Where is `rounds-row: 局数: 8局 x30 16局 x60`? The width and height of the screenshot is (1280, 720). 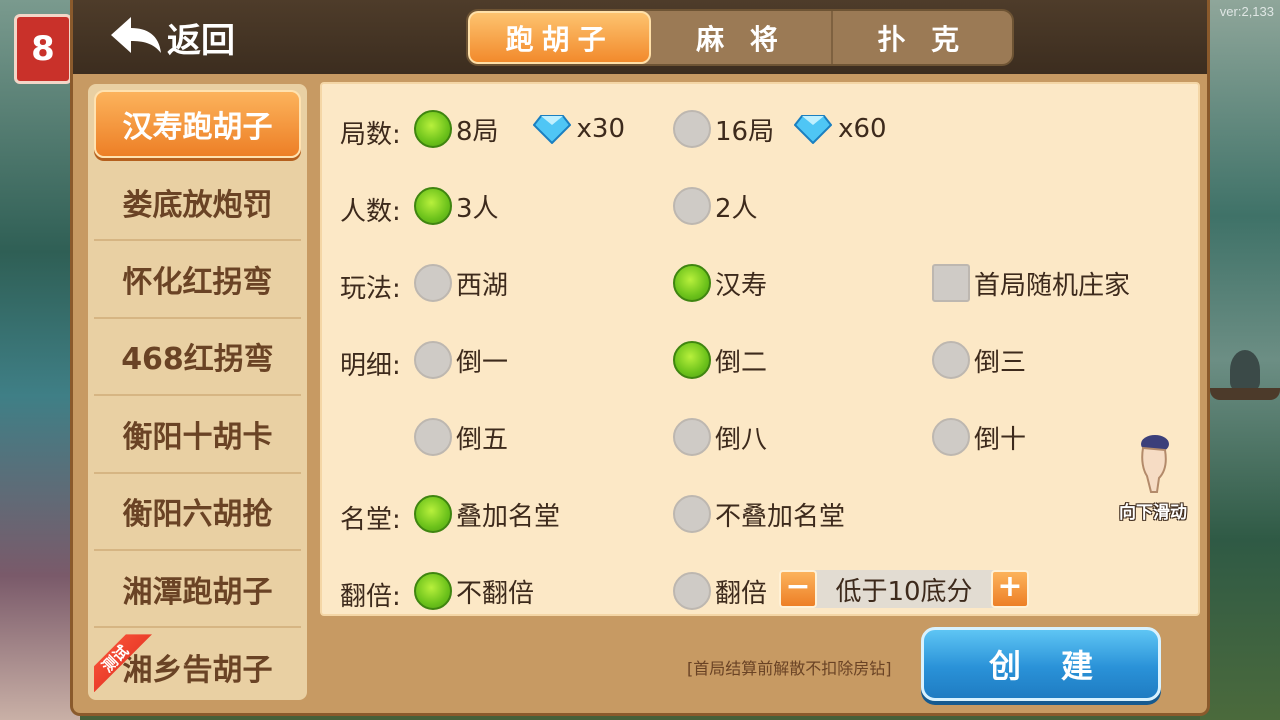 rounds-row: 局数: 8局 x30 16局 x60 is located at coordinates (760, 129).